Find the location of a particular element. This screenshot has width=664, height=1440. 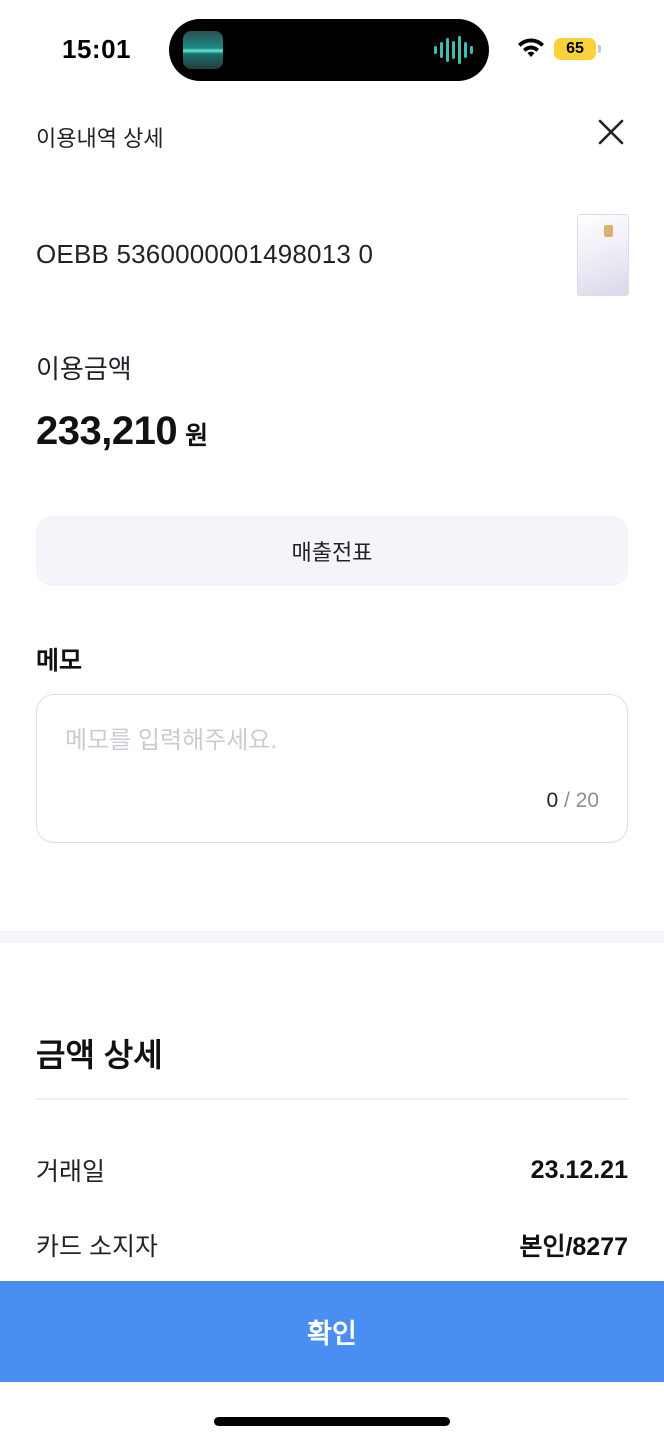

detail-label: 거래일 is located at coordinates (71, 1172).